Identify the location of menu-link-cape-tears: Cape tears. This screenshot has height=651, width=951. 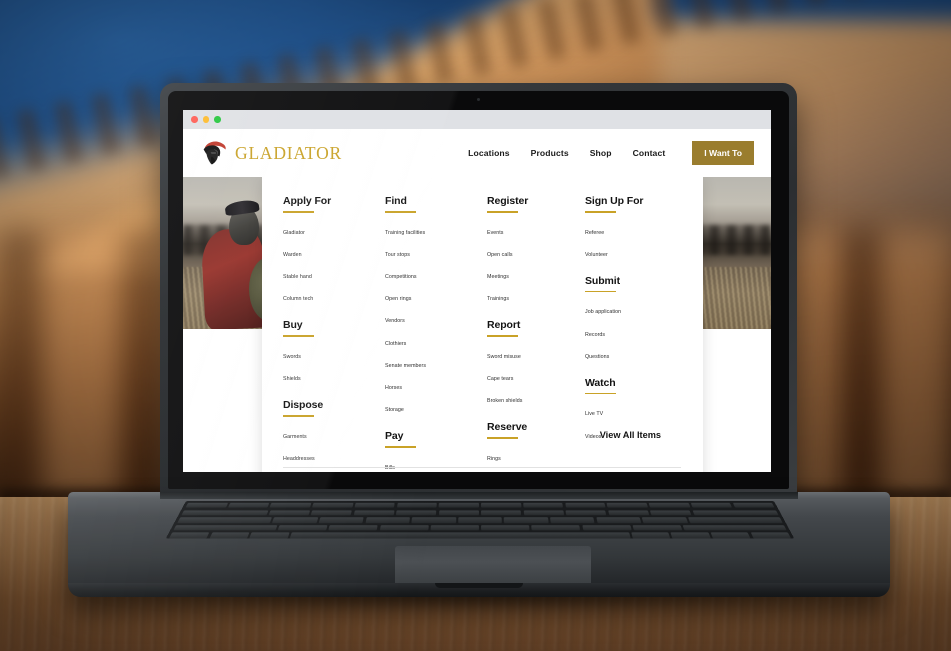
(500, 379).